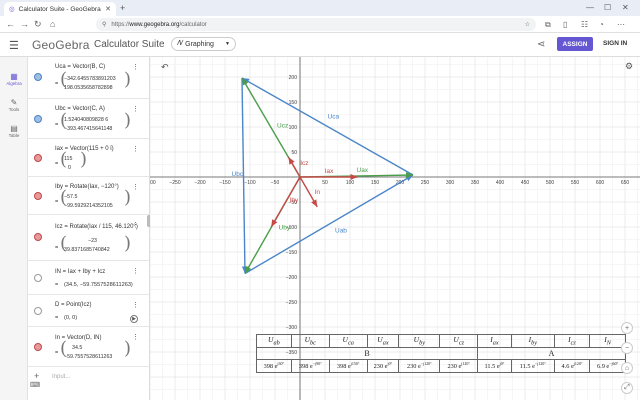 This screenshot has width=640, height=400. I want to click on x-tick-label: 300, so click(450, 183).